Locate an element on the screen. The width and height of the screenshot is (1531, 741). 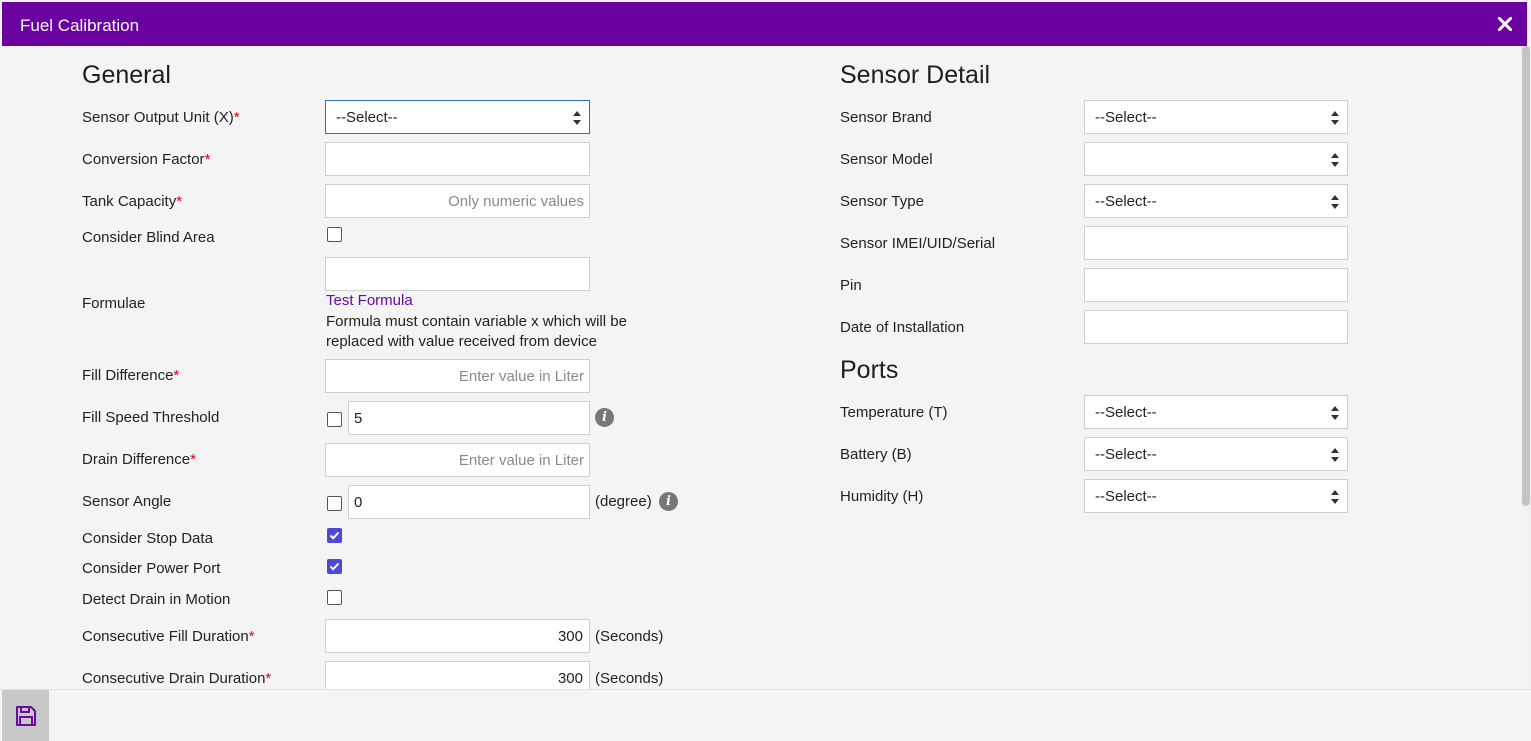
modal-titlebar: Fuel Calibration is located at coordinates (764, 24).